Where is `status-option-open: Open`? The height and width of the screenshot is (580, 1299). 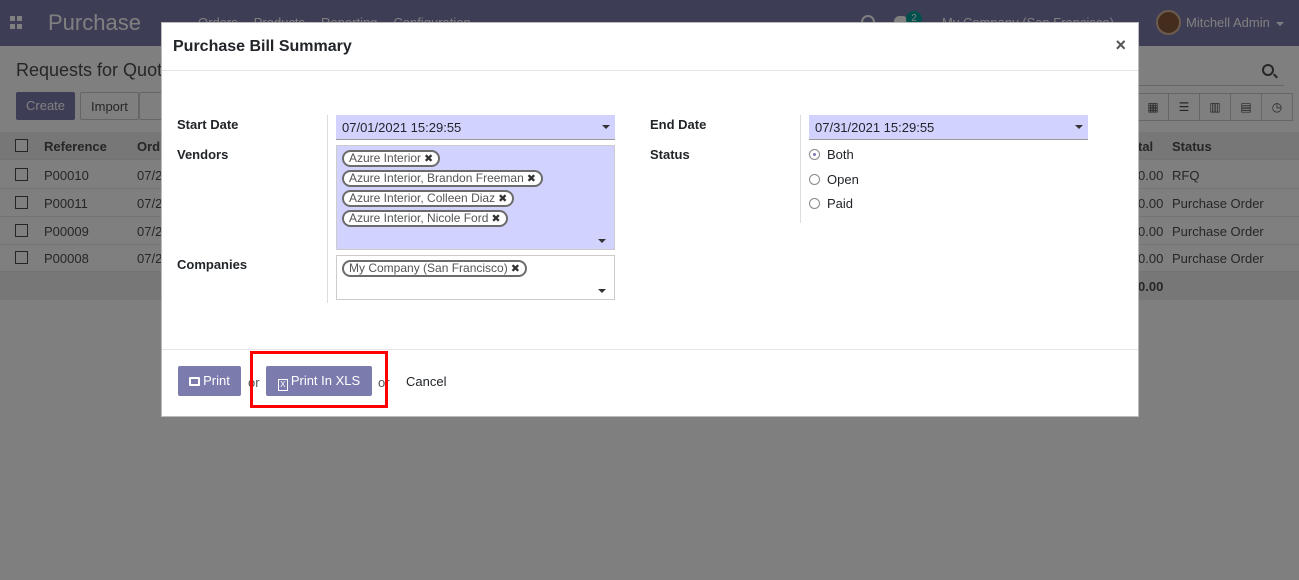 status-option-open: Open is located at coordinates (843, 179).